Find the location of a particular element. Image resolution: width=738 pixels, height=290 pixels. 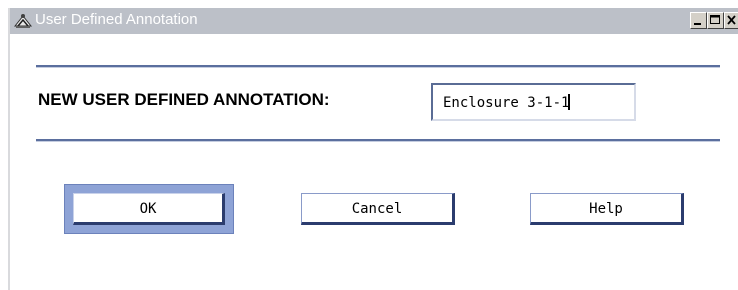

minimize-button is located at coordinates (698, 20).